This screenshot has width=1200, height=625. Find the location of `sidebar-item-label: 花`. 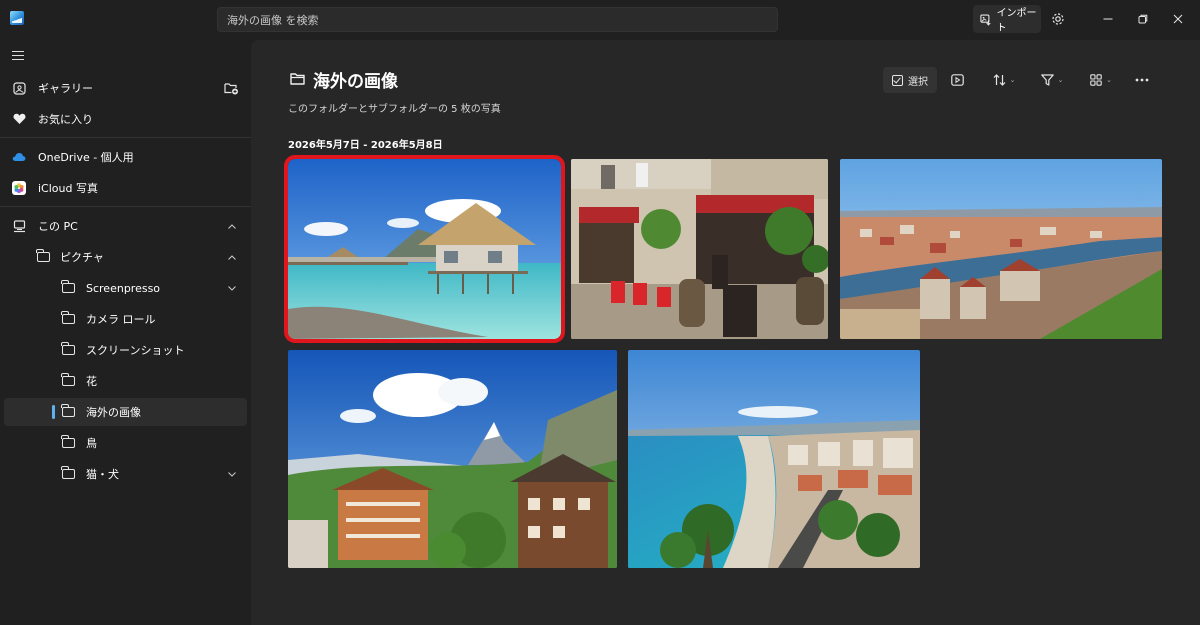

sidebar-item-label: 花 is located at coordinates (91, 381).